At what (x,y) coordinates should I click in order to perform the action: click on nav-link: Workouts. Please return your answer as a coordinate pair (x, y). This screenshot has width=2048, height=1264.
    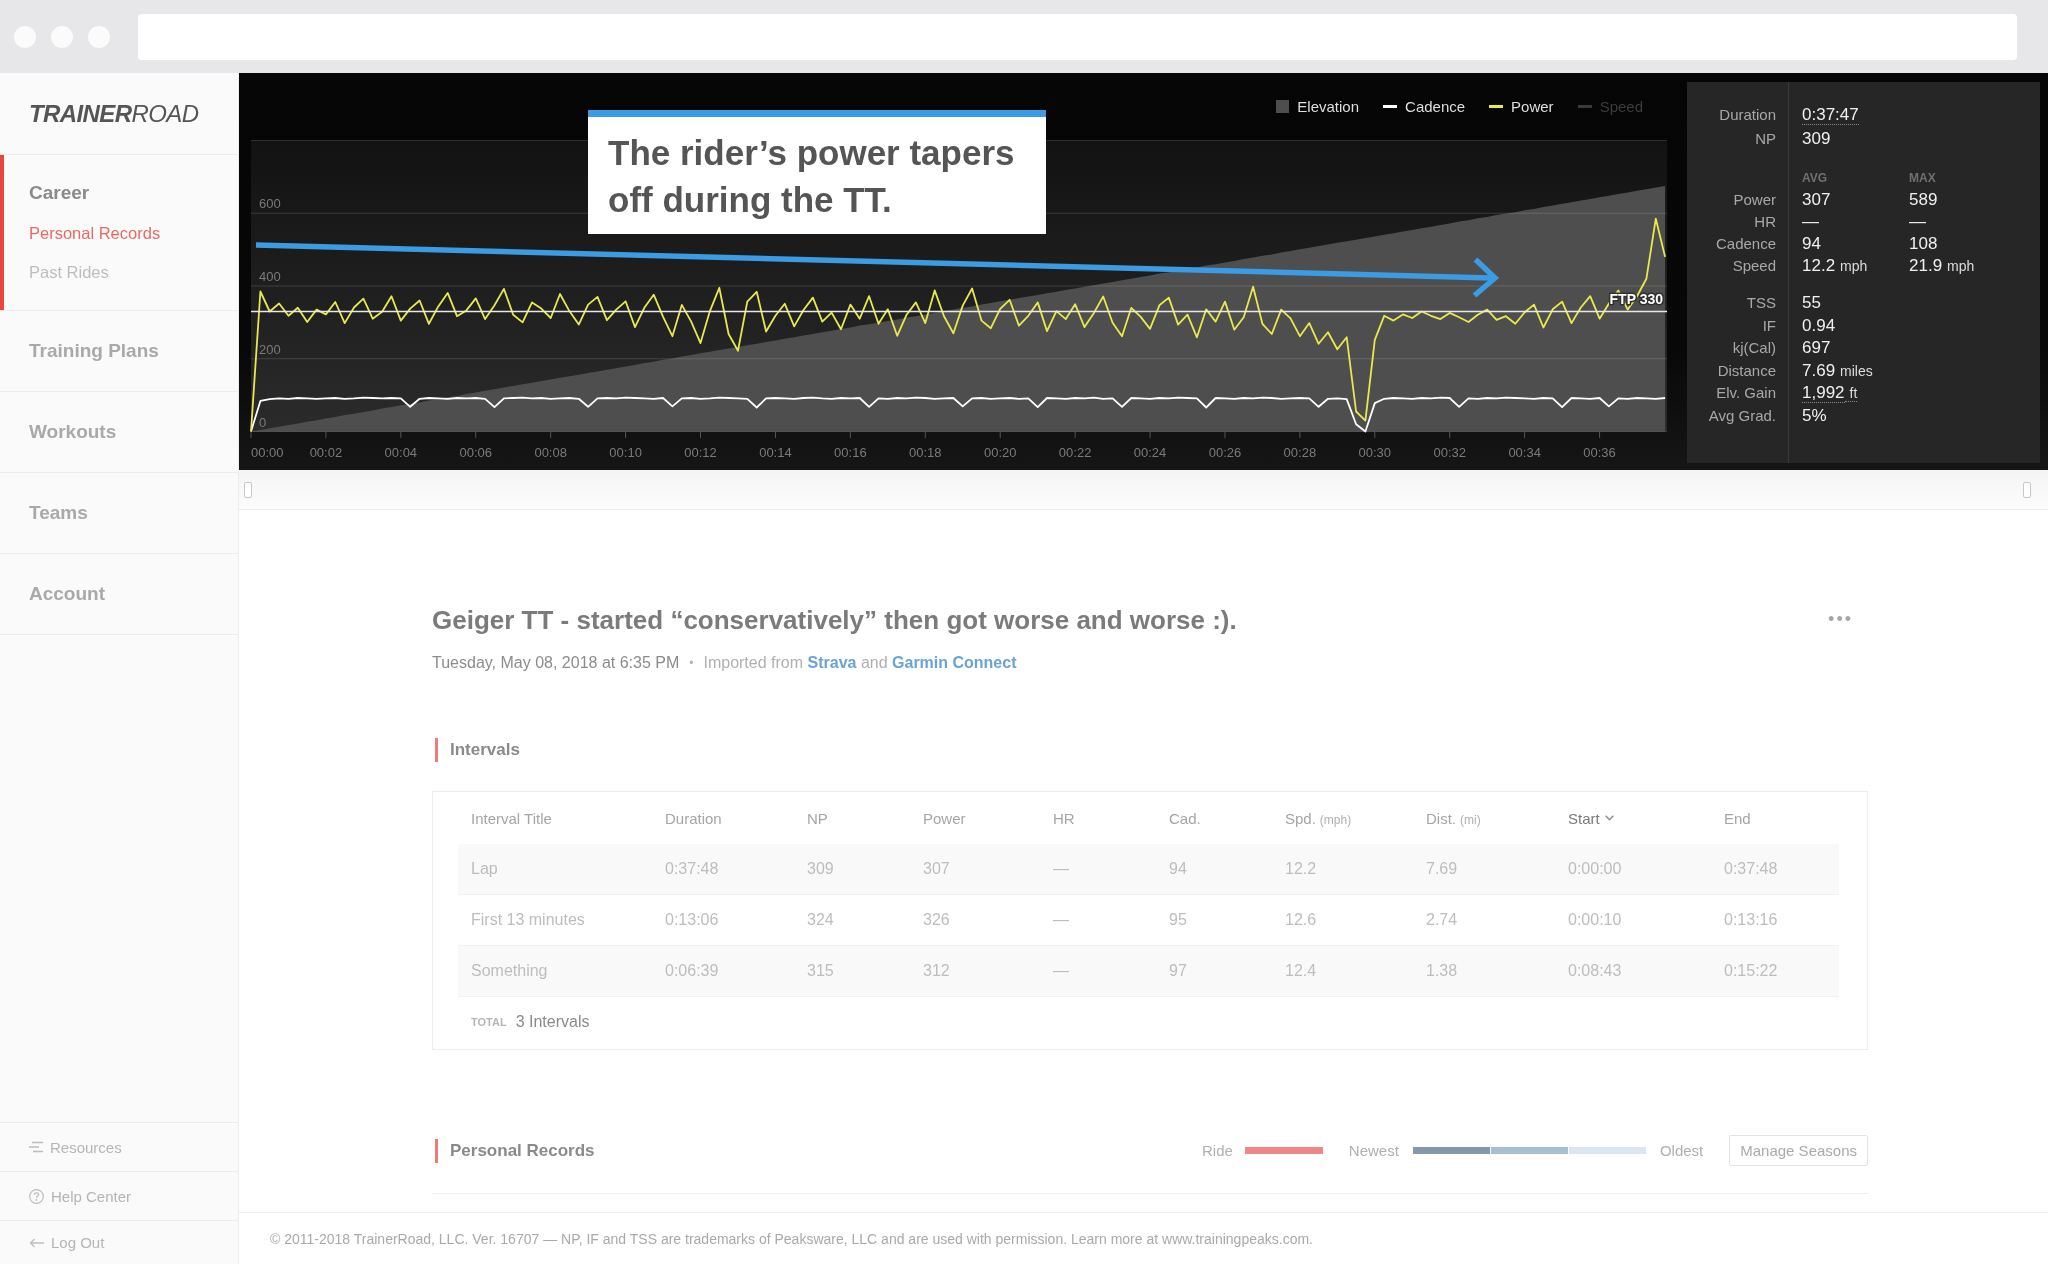
    Looking at the image, I should click on (73, 432).